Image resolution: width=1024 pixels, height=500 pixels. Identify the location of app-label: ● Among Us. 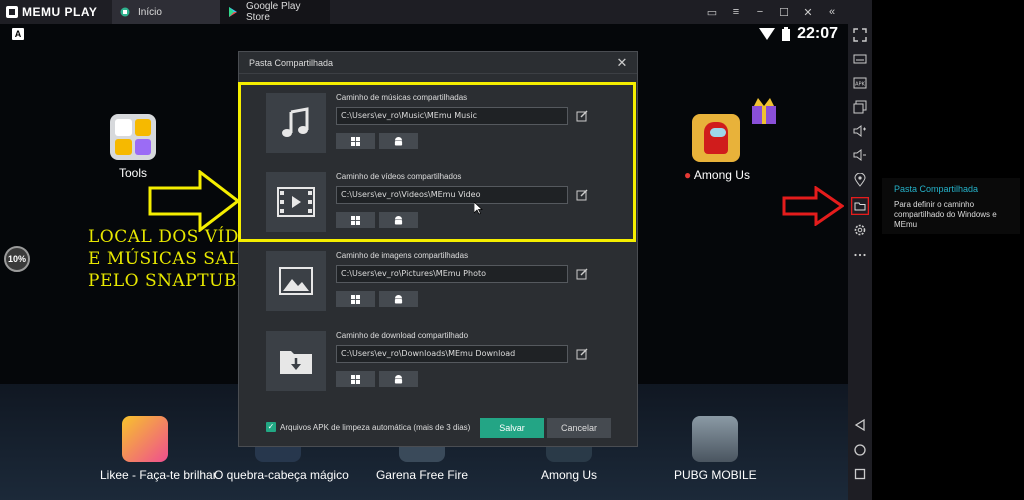
(717, 175).